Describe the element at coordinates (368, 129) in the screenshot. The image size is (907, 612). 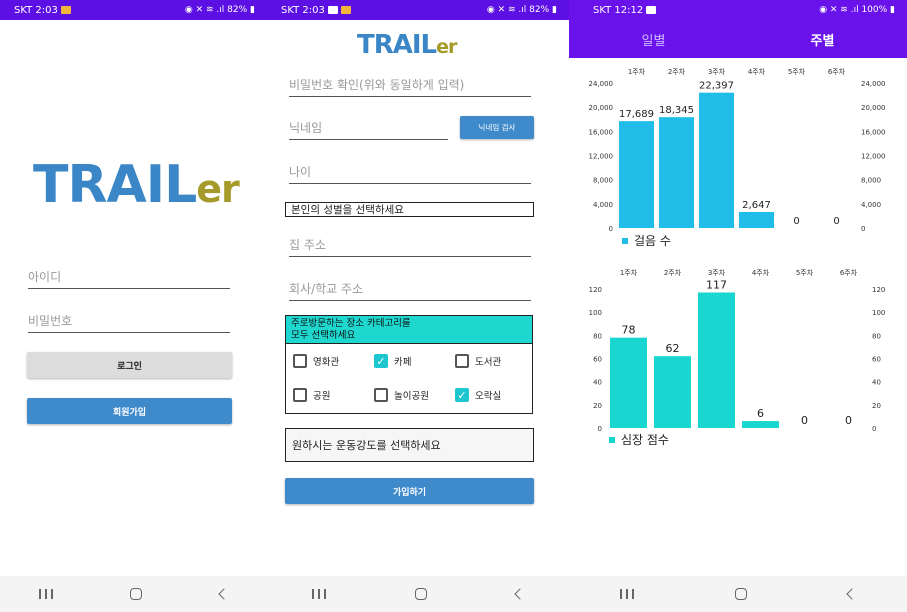
I see `nickname-input: 닉네임` at that location.